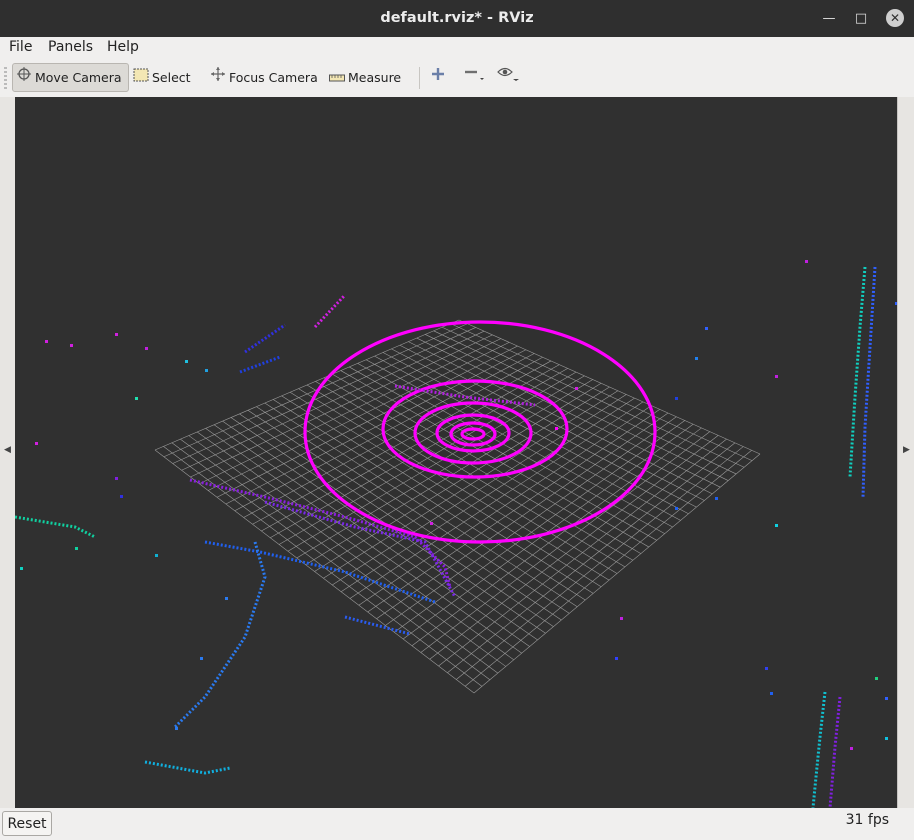 The image size is (914, 840). Describe the element at coordinates (273, 77) in the screenshot. I see `focus-camera-label: Focus Camera` at that location.